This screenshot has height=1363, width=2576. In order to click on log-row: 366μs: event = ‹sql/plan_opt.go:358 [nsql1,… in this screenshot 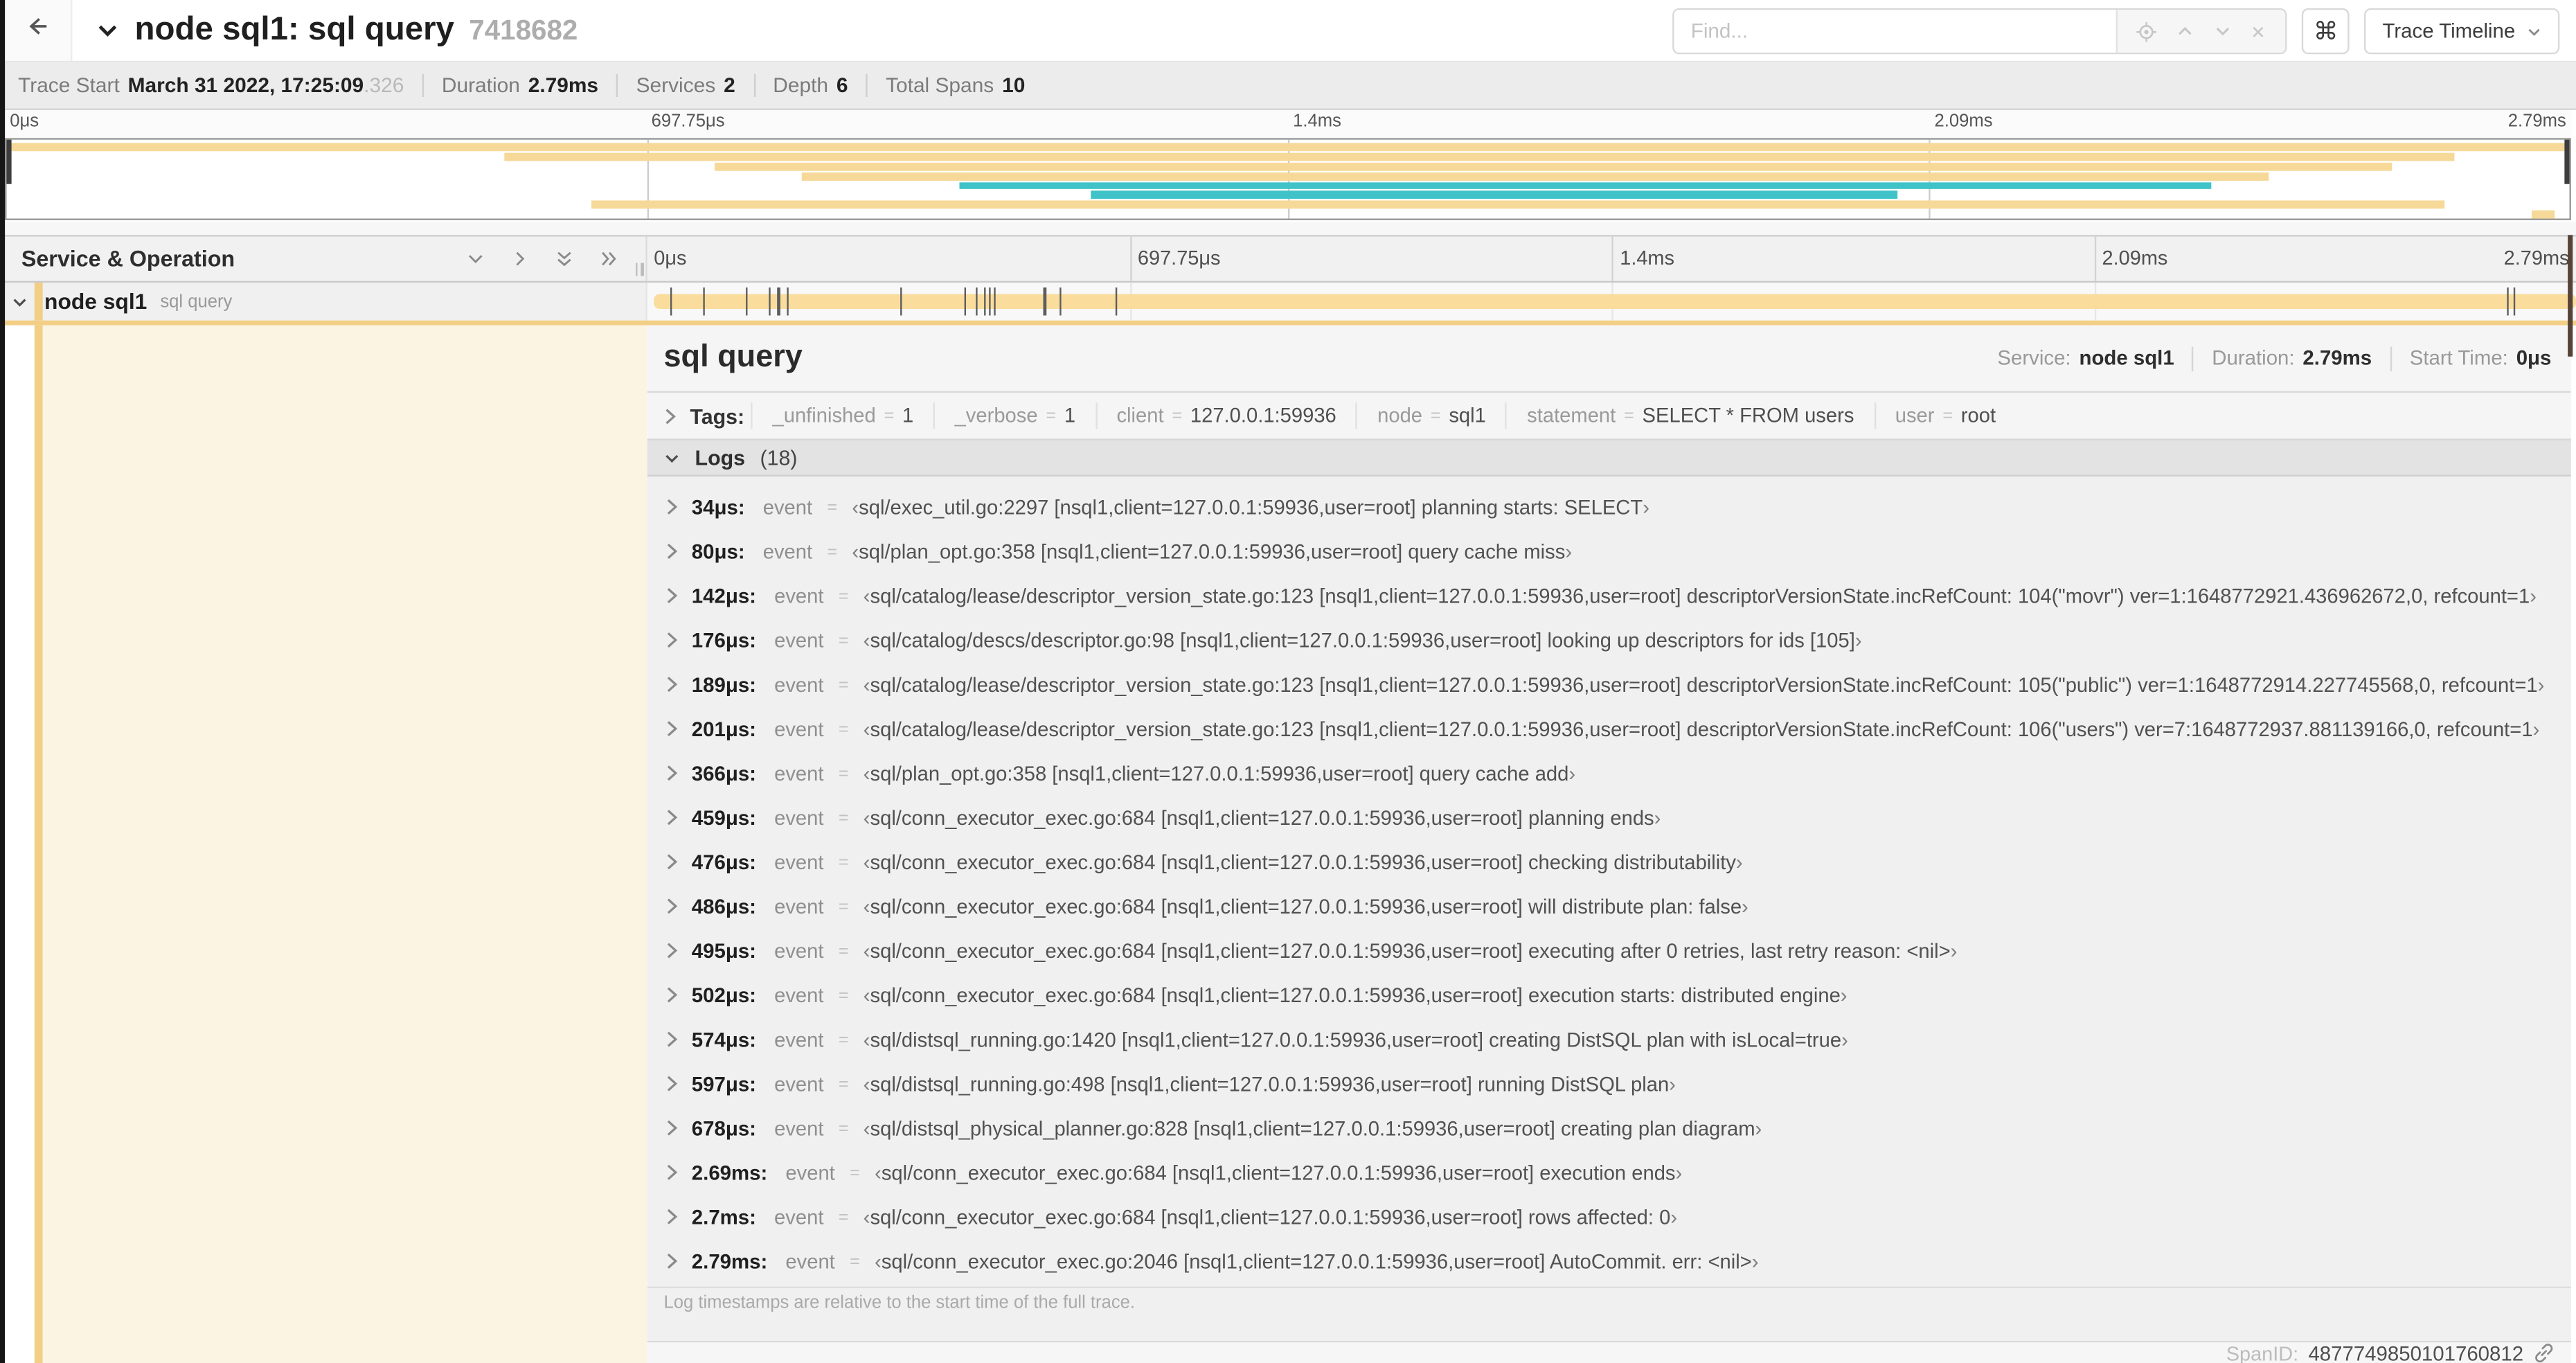, I will do `click(1609, 773)`.